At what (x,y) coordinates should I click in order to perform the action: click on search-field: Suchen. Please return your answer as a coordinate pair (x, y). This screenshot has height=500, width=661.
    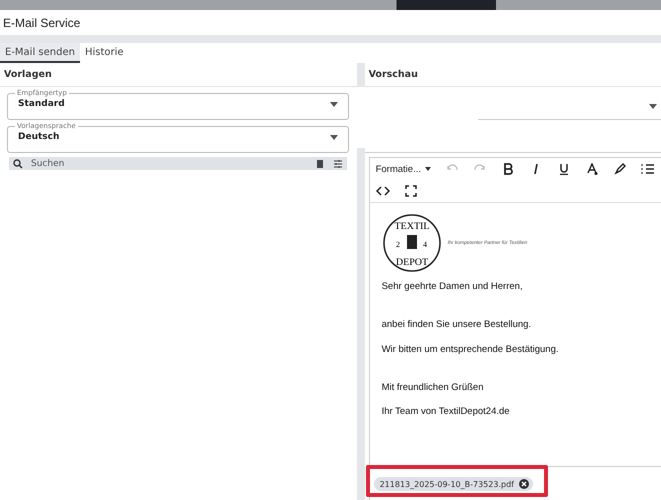
    Looking at the image, I should click on (178, 163).